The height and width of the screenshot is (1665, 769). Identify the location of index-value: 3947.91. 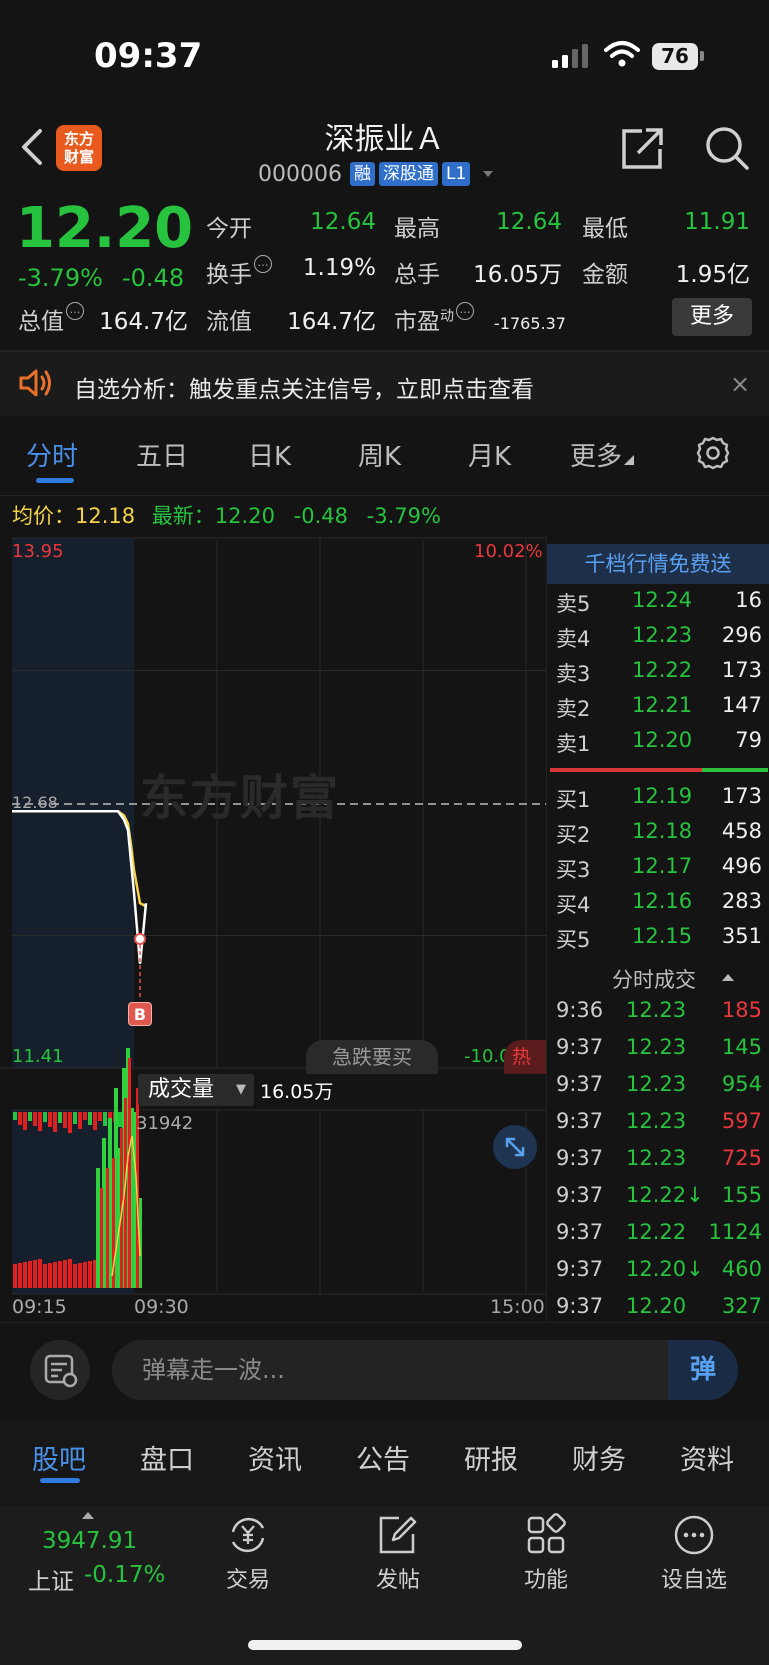
(89, 1541).